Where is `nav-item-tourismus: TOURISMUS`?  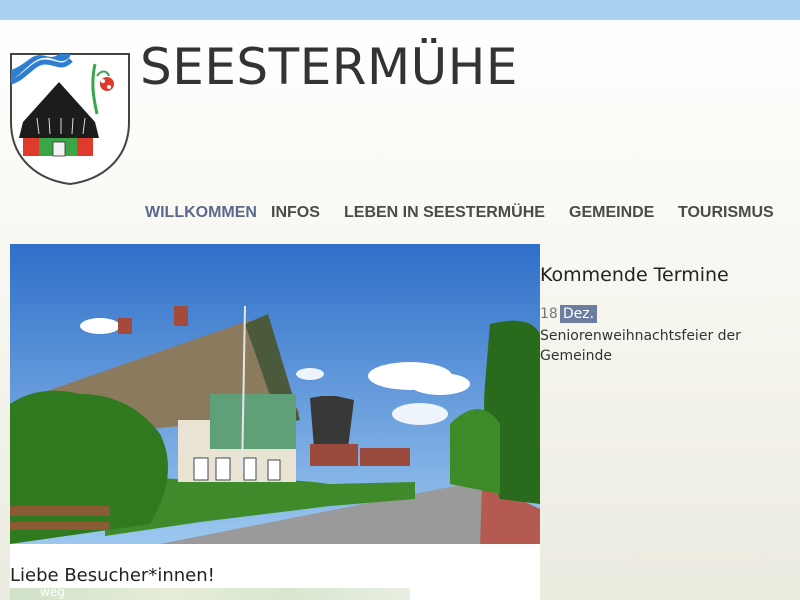 nav-item-tourismus: TOURISMUS is located at coordinates (726, 213).